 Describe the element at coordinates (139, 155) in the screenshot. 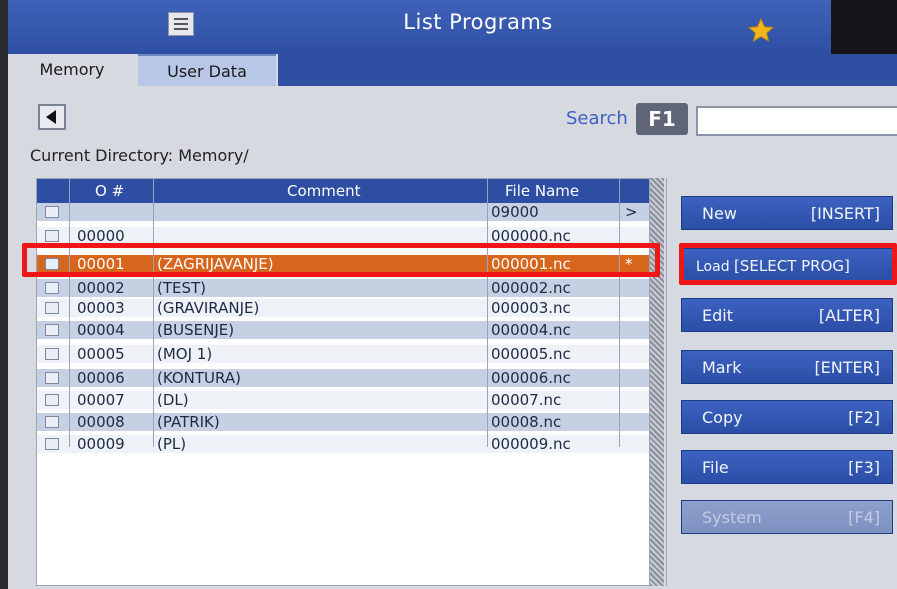

I see `current-directory: Current Directory: Memory/` at that location.